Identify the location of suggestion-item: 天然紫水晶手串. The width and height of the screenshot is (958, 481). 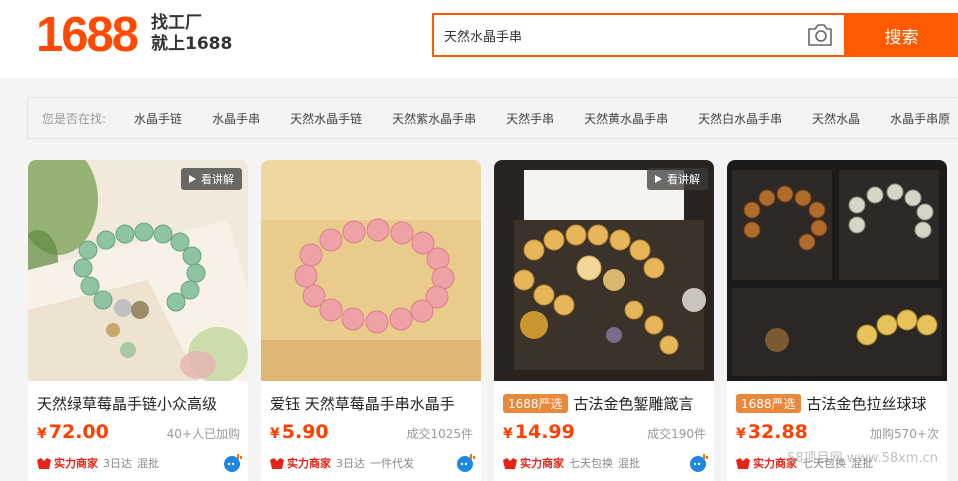
(434, 118).